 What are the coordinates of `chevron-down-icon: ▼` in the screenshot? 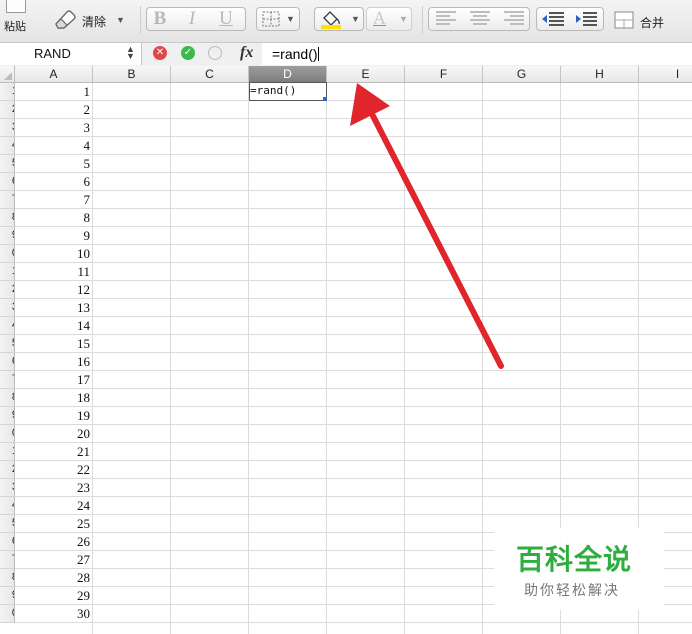 It's located at (120, 20).